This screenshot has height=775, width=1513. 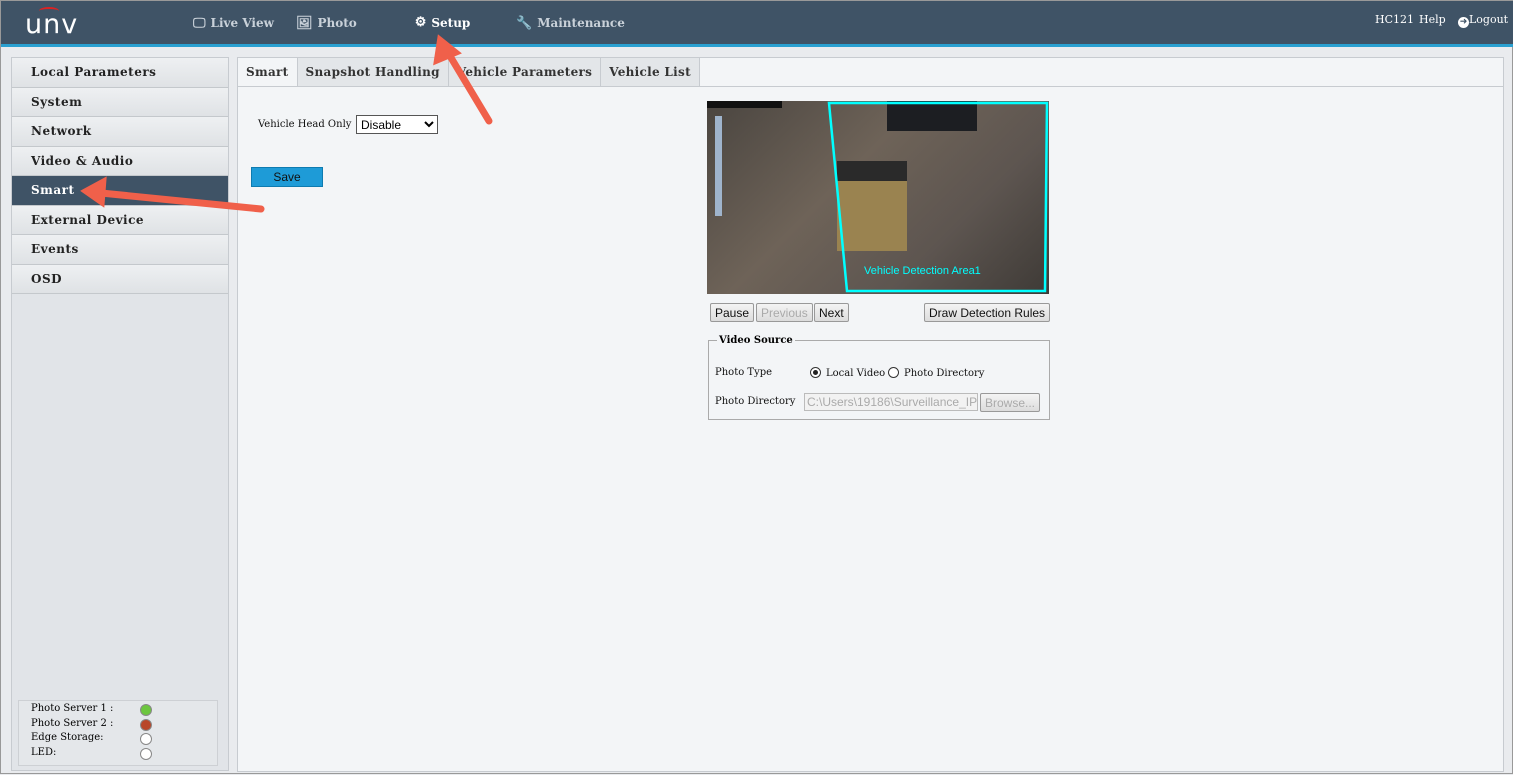 What do you see at coordinates (732, 312) in the screenshot?
I see `pause-button: Pause` at bounding box center [732, 312].